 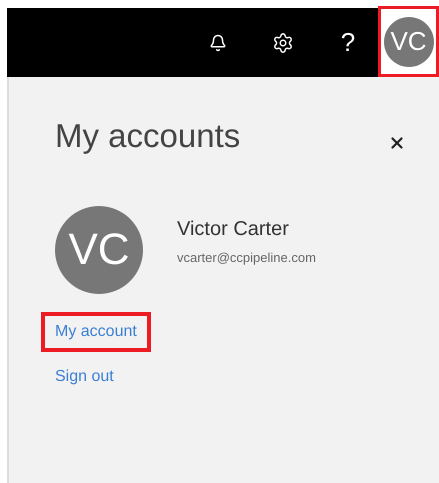 What do you see at coordinates (348, 42) in the screenshot?
I see `help-button: ?` at bounding box center [348, 42].